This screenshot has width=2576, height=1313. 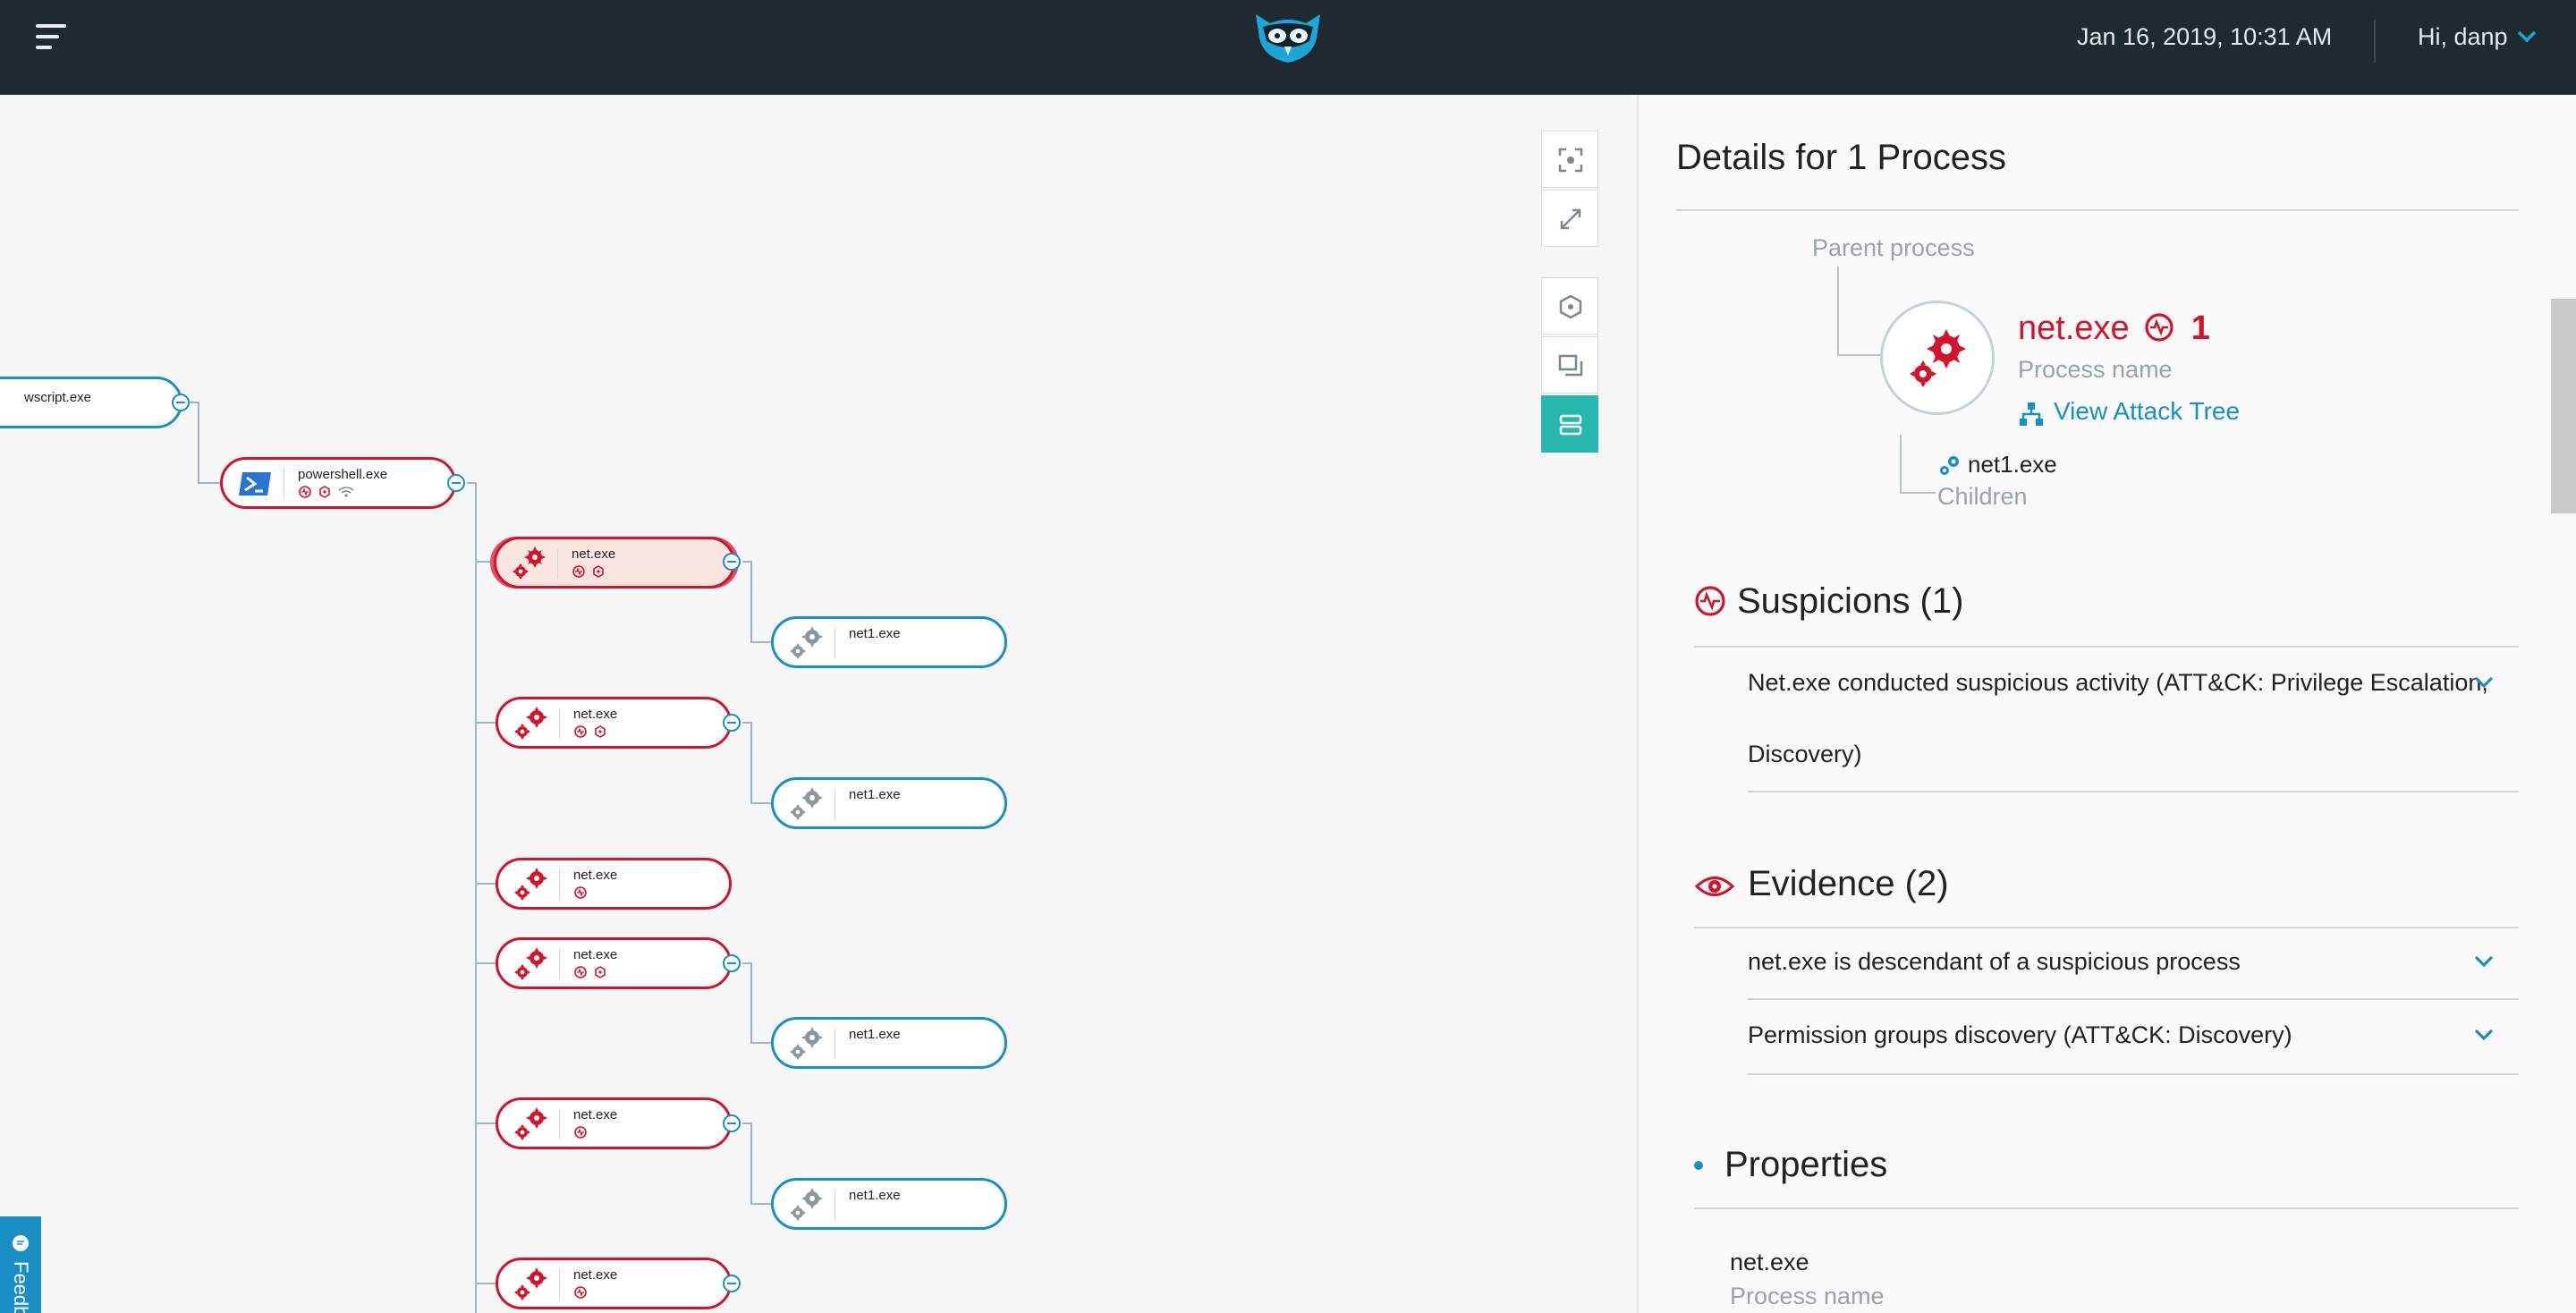 What do you see at coordinates (21, 1243) in the screenshot?
I see `chat-icon` at bounding box center [21, 1243].